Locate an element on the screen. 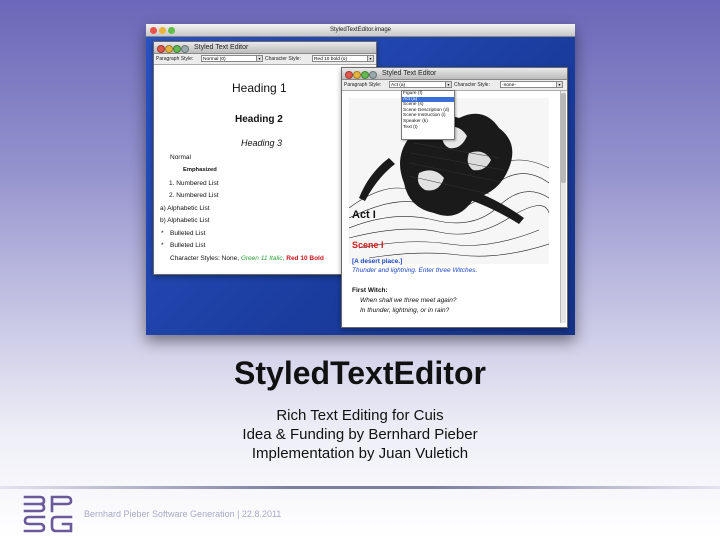 The width and height of the screenshot is (720, 540). verse-line: When shall we three meet again? is located at coordinates (408, 300).